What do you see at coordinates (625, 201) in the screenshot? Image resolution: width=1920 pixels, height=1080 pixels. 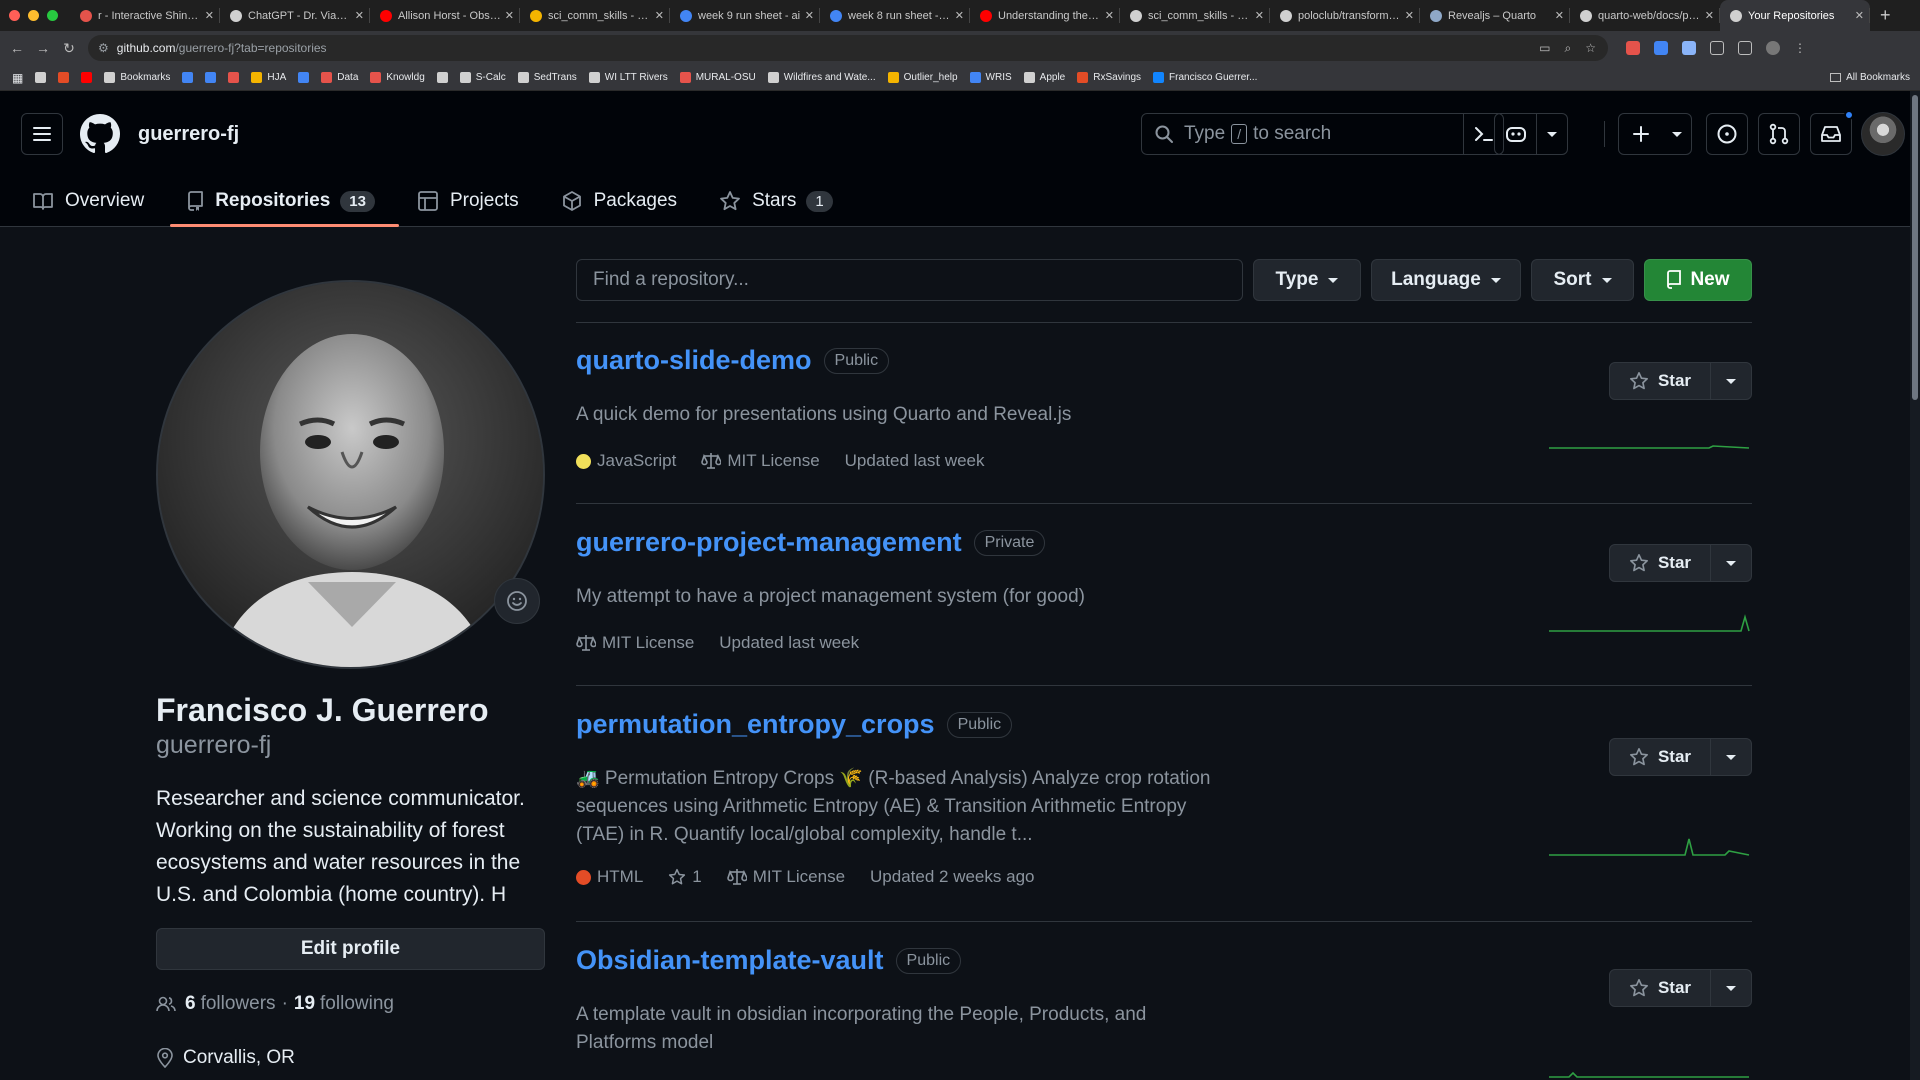 I see `tab-packages: Packages` at bounding box center [625, 201].